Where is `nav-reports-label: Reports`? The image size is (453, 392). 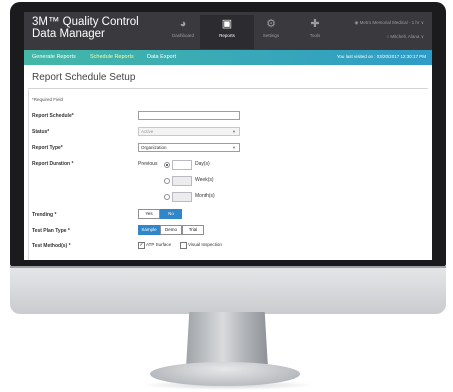
nav-reports-label: Reports is located at coordinates (227, 35).